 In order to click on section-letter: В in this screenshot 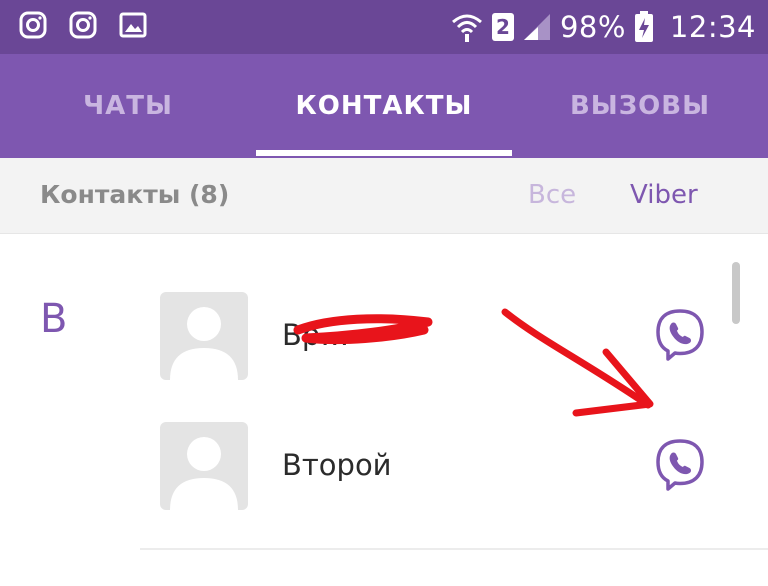, I will do `click(54, 319)`.